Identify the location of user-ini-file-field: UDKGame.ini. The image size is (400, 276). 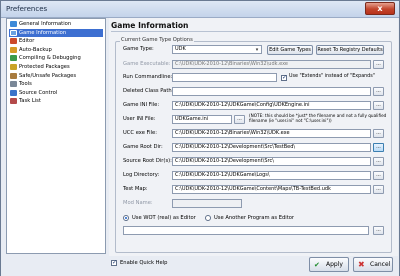
(202, 119).